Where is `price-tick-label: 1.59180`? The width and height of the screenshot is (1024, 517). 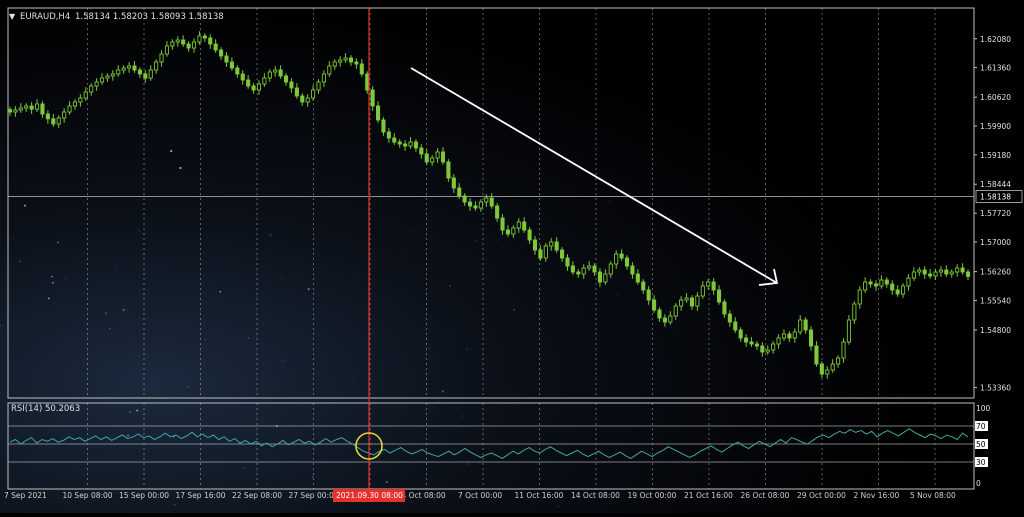
price-tick-label: 1.59180 is located at coordinates (995, 155).